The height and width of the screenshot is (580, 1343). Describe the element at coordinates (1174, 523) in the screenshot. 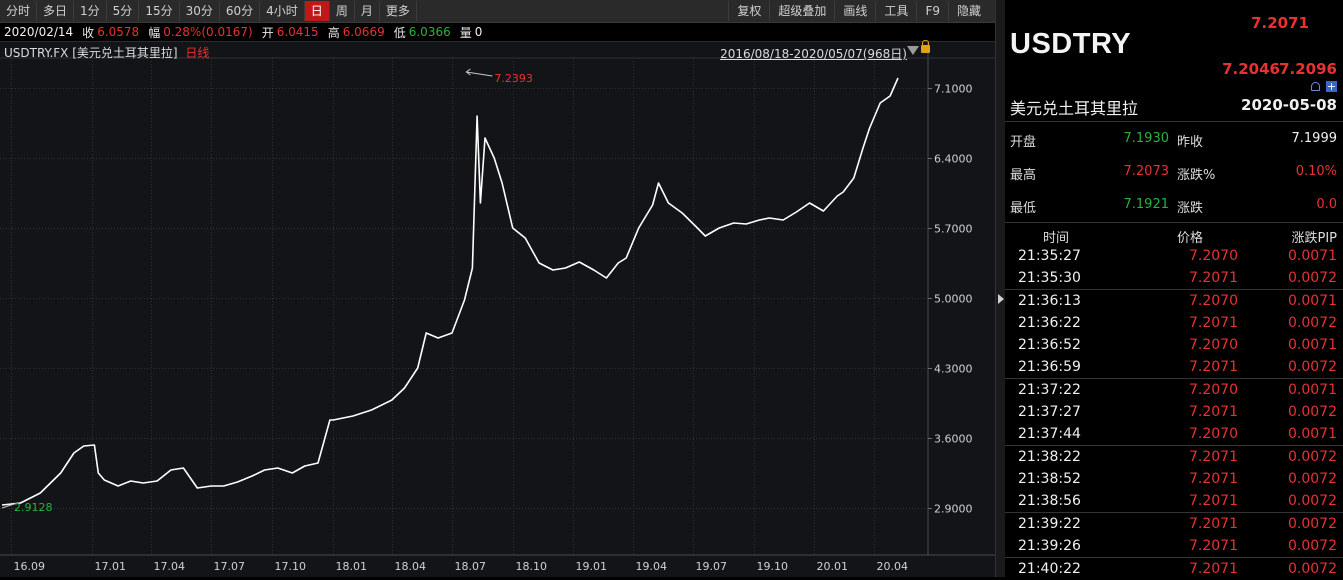

I see `trade-row: 21:39:22 7.2071 0.0072` at that location.